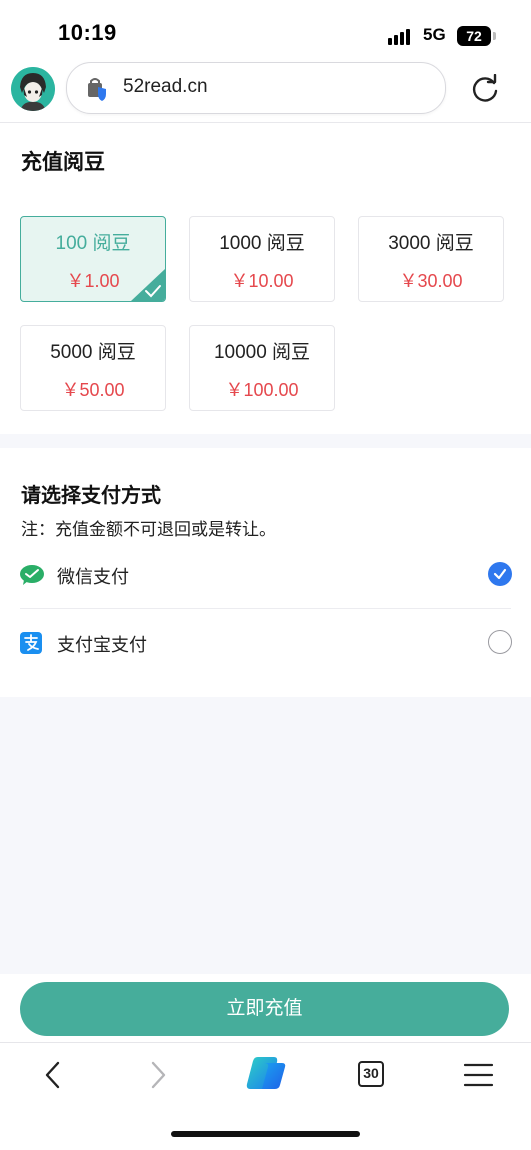 This screenshot has width=531, height=1150. I want to click on bean-amount: 100 阅豆, so click(93, 243).